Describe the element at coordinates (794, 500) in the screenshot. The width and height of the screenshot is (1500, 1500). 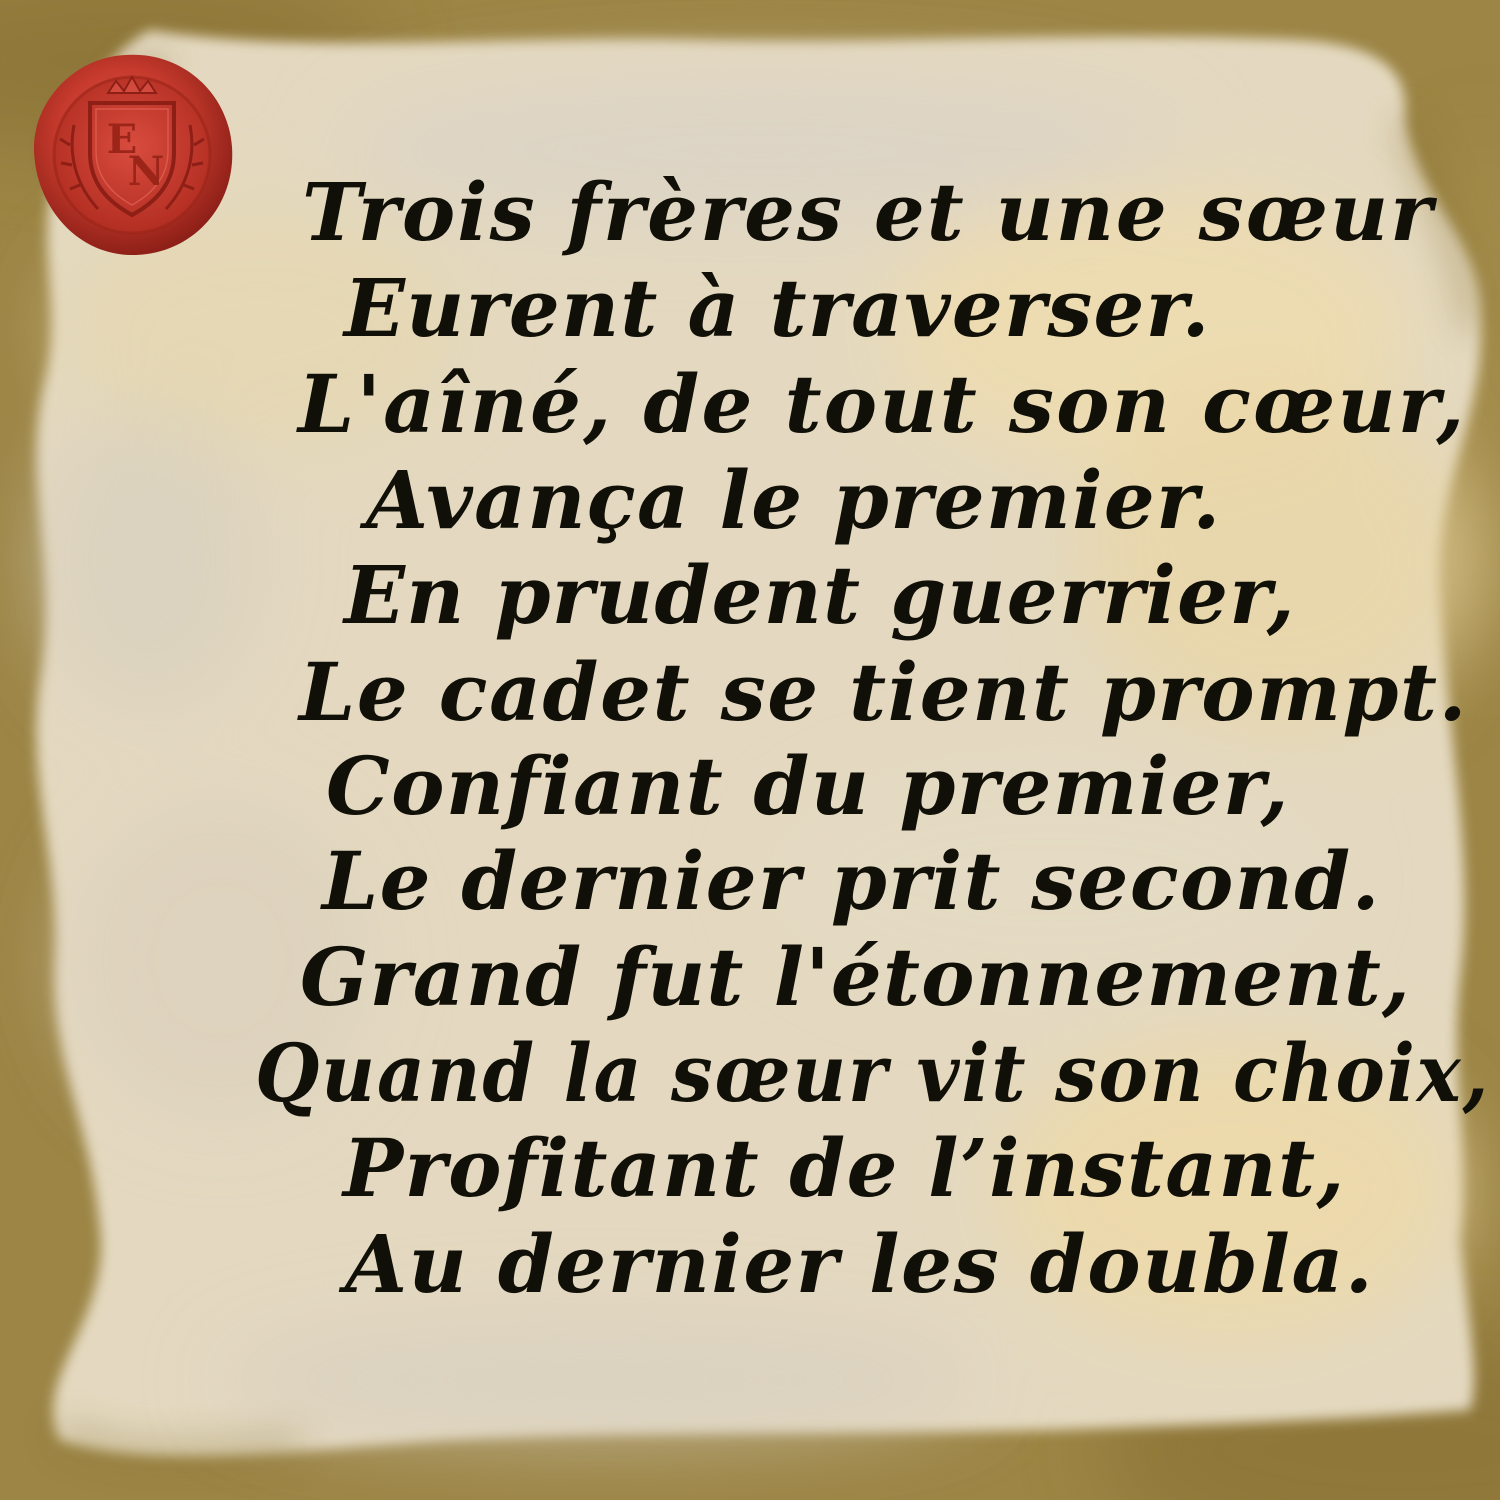
I see `poem-line-4: Avança le premier.` at that location.